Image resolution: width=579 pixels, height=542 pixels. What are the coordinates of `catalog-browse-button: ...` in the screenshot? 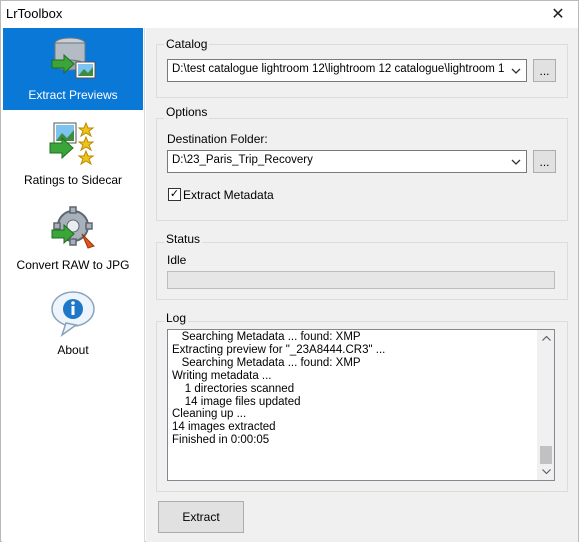 It's located at (544, 70).